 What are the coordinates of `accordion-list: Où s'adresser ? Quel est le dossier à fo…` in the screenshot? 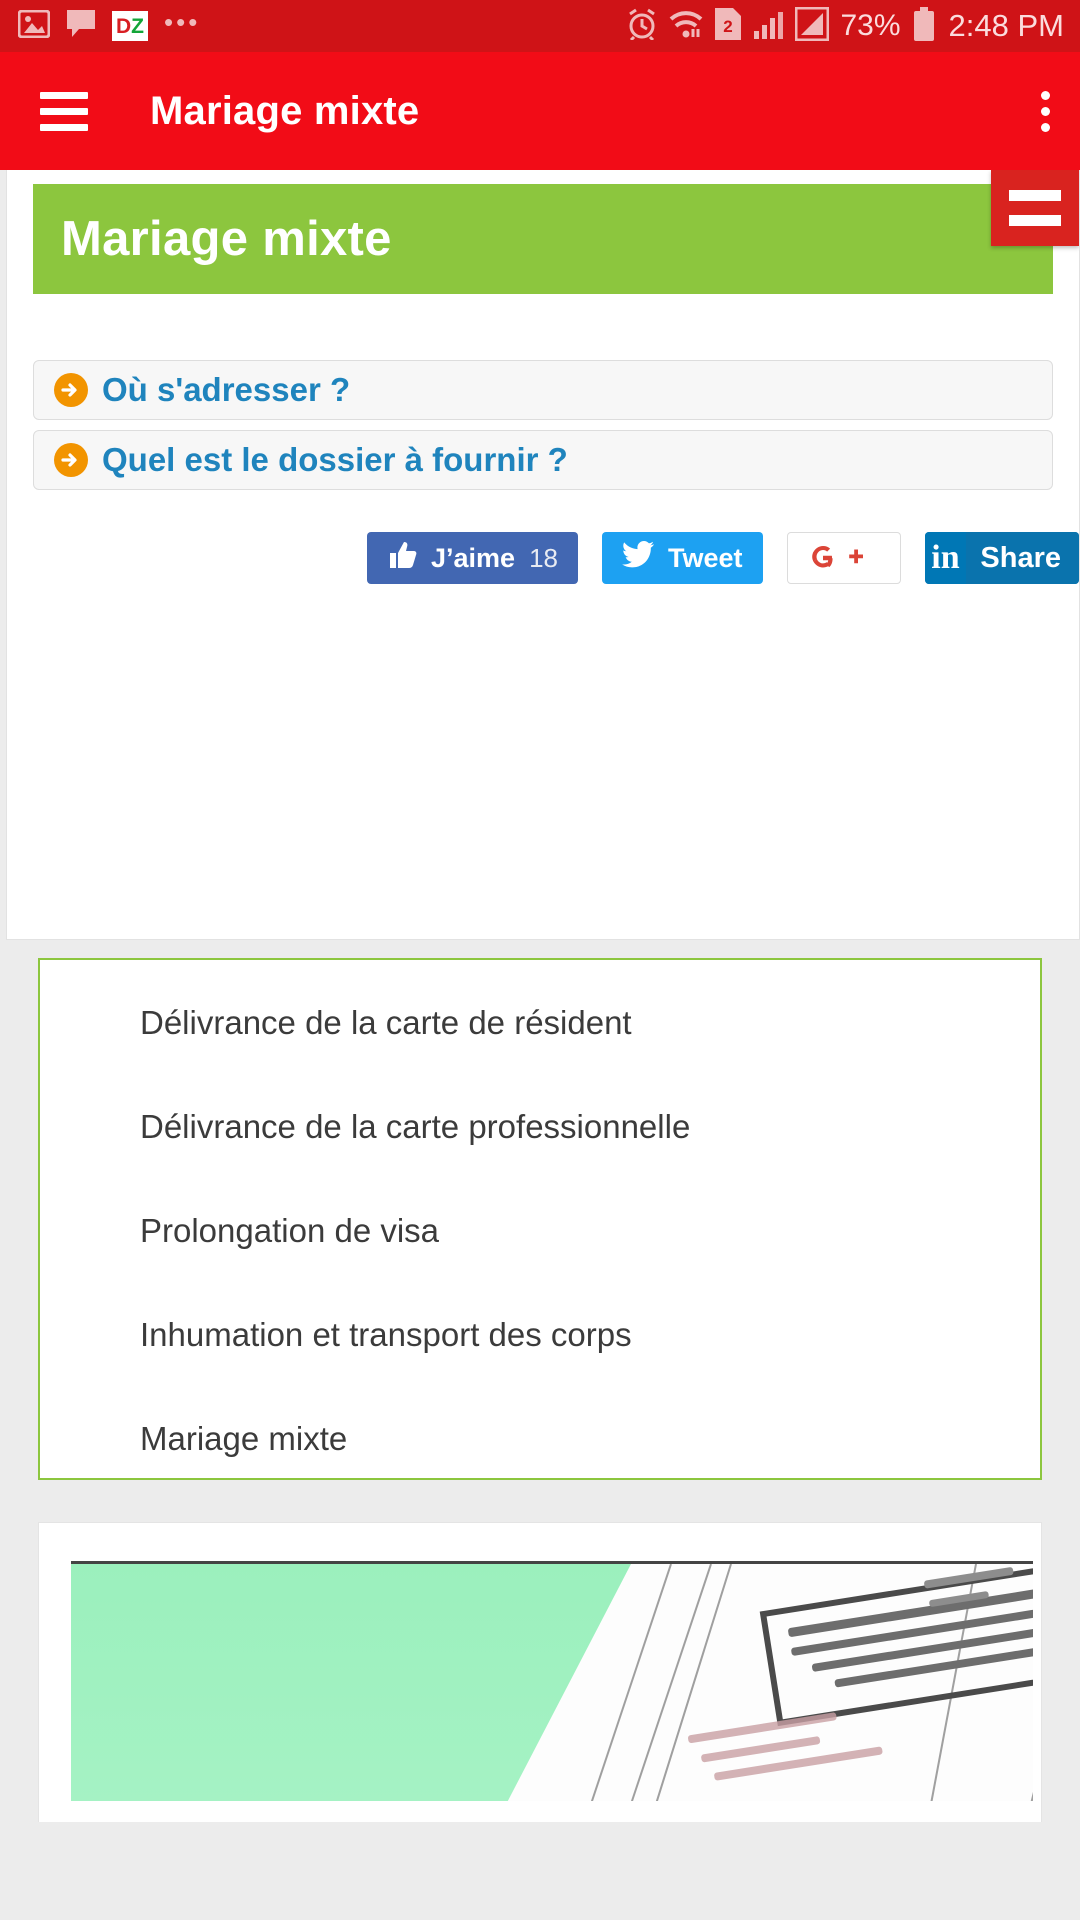 It's located at (543, 425).